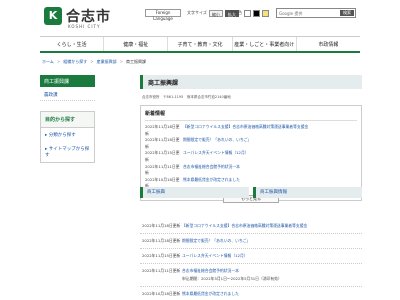 This screenshot has width=400, height=300. I want to click on list-date: 2022年11月11日更新, so click(161, 270).